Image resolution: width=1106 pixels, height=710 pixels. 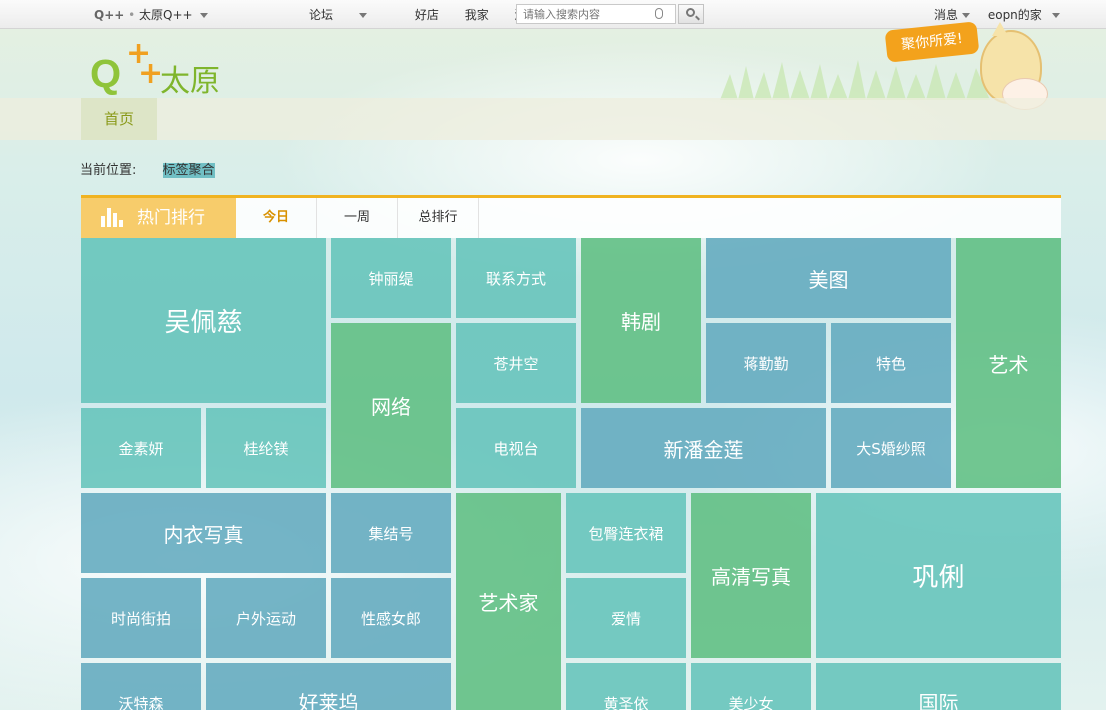 What do you see at coordinates (391, 618) in the screenshot?
I see `tag-tile: 性感女郎` at bounding box center [391, 618].